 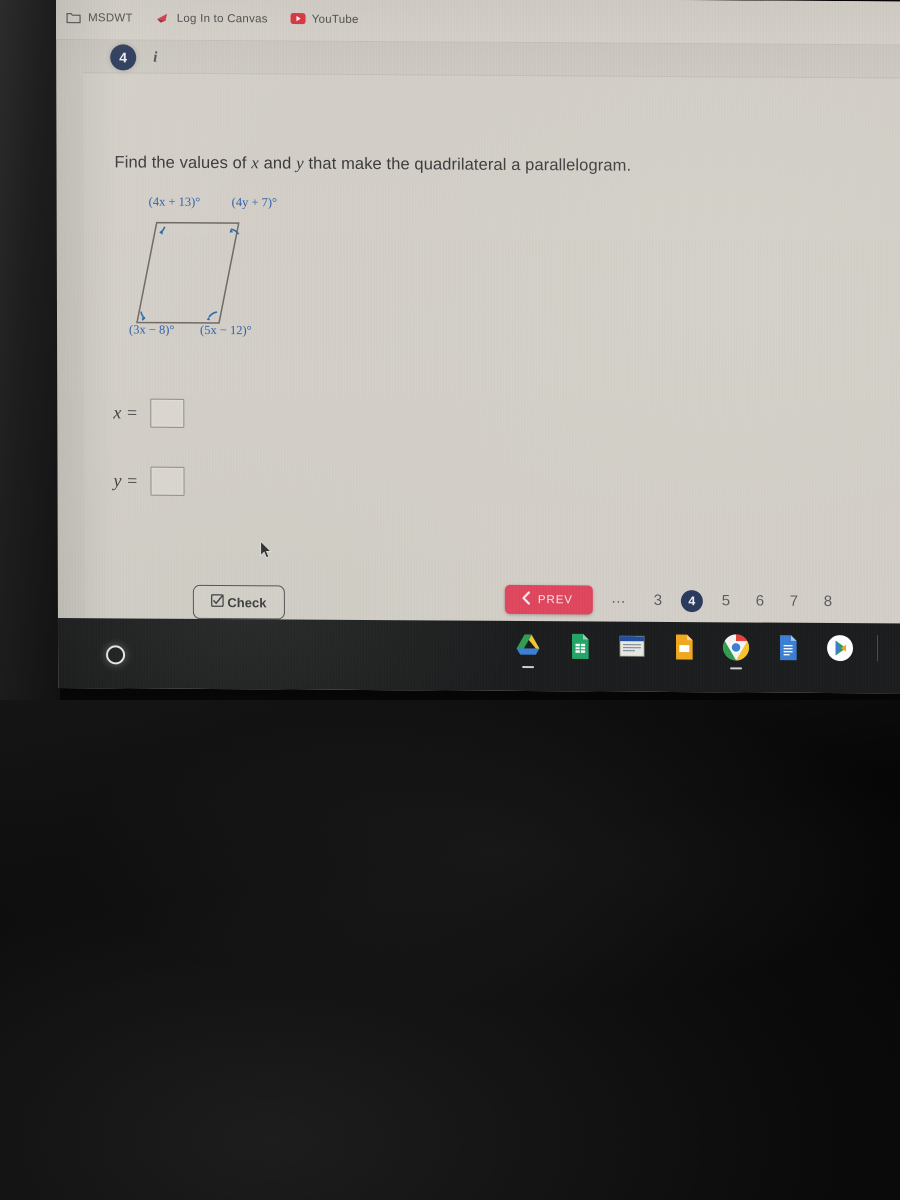 I want to click on page-4: 4, so click(x=691, y=600).